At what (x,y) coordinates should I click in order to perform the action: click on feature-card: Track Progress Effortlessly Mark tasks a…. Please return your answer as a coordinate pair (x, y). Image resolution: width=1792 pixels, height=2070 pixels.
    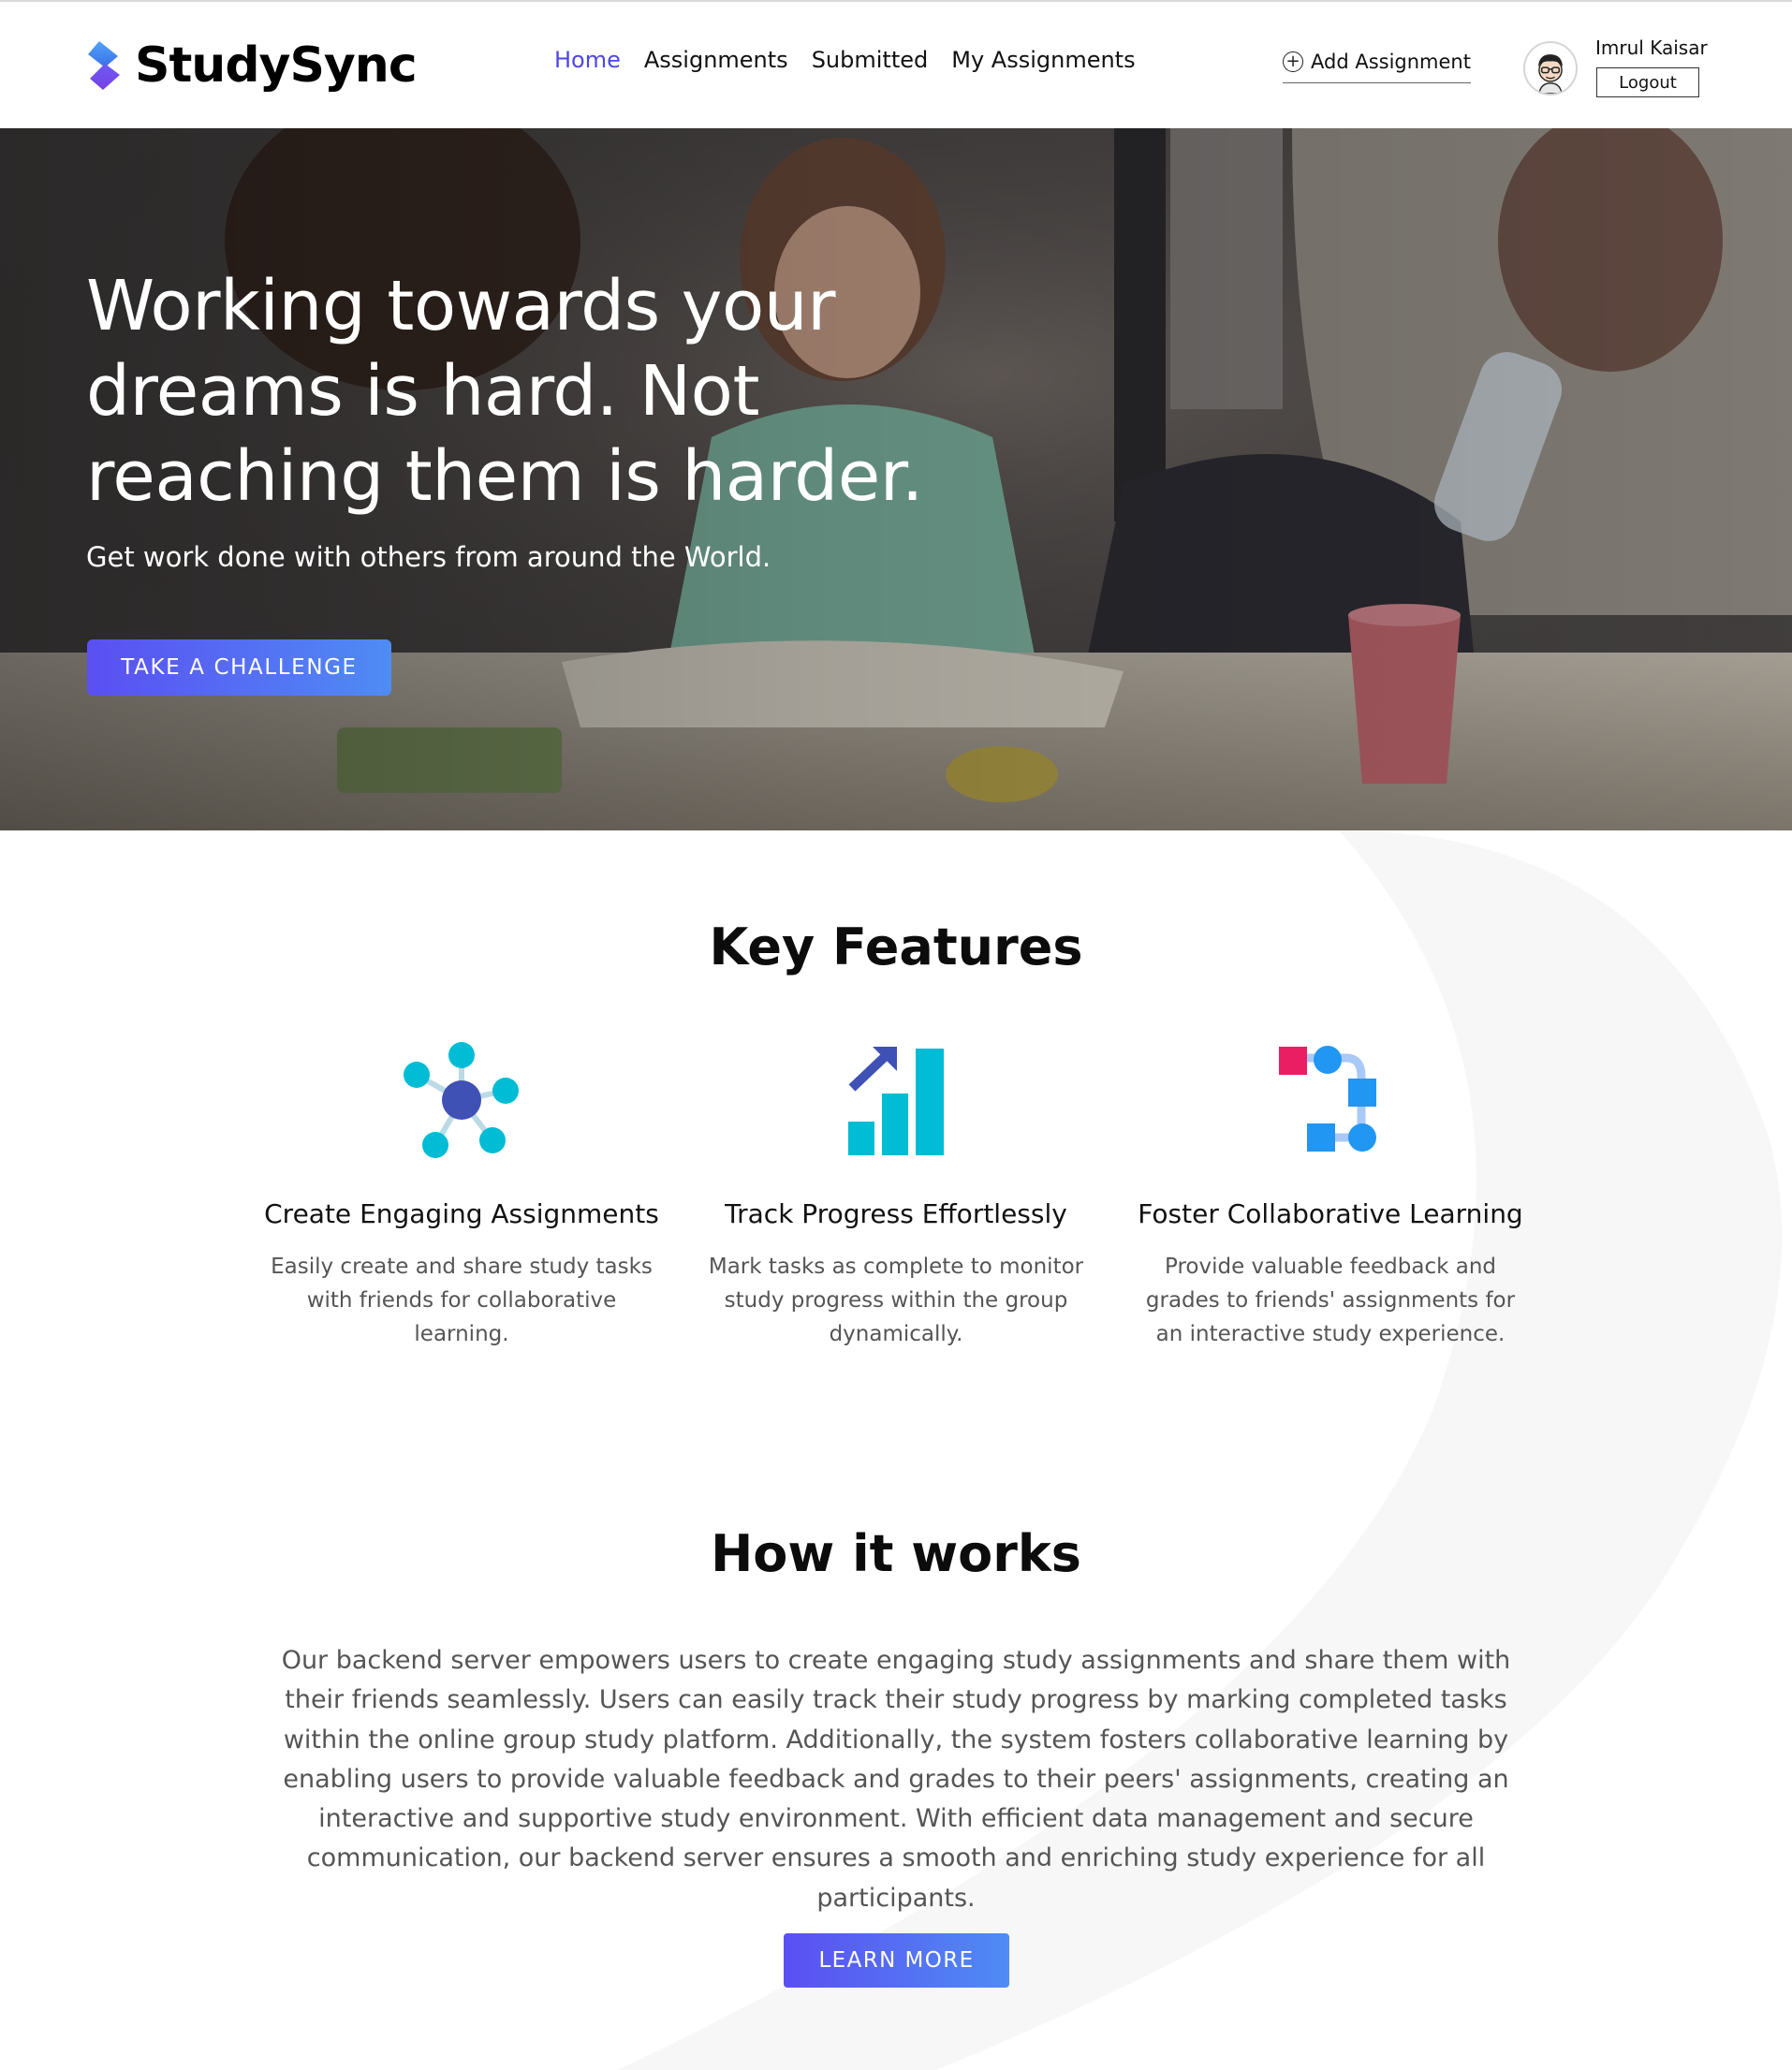
    Looking at the image, I should click on (896, 1195).